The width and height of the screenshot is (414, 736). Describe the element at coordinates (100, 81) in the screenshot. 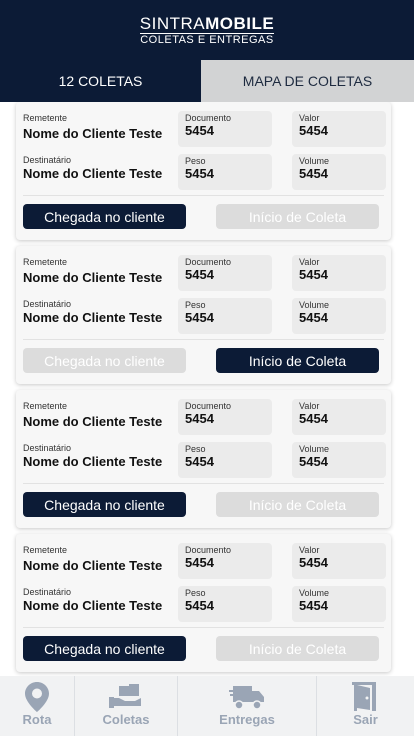

I see `tab-coletas: 12 COLETAS` at that location.